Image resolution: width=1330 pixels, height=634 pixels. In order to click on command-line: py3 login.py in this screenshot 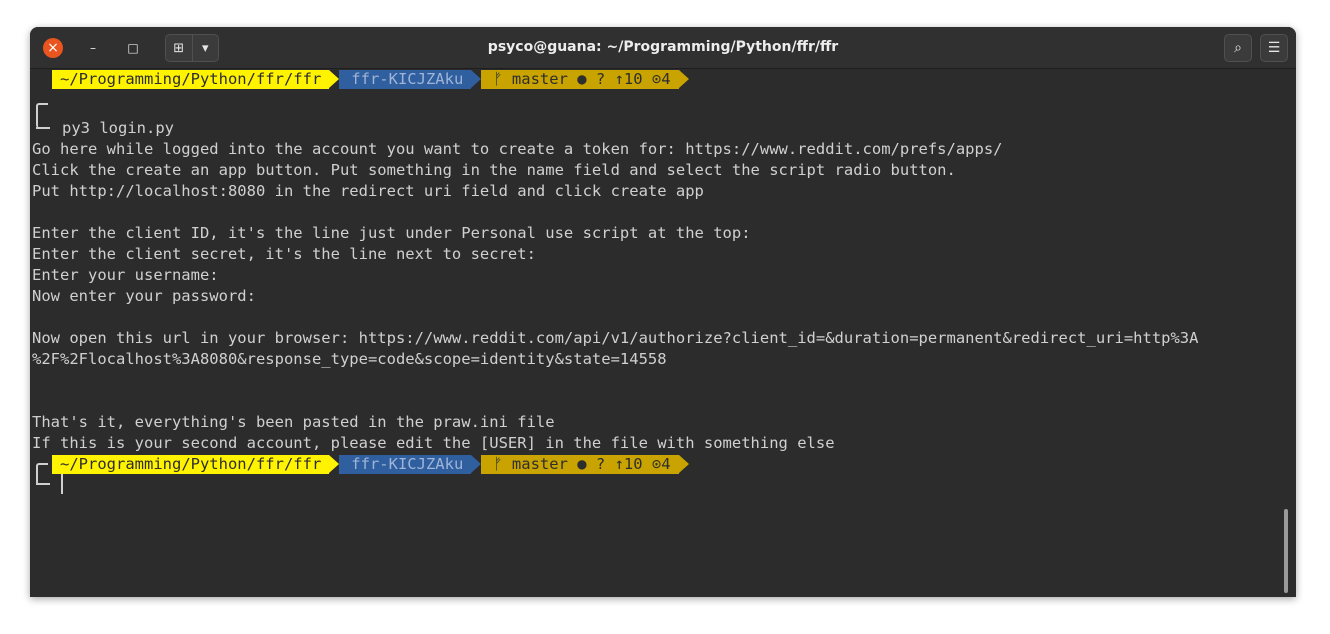, I will do `click(118, 128)`.